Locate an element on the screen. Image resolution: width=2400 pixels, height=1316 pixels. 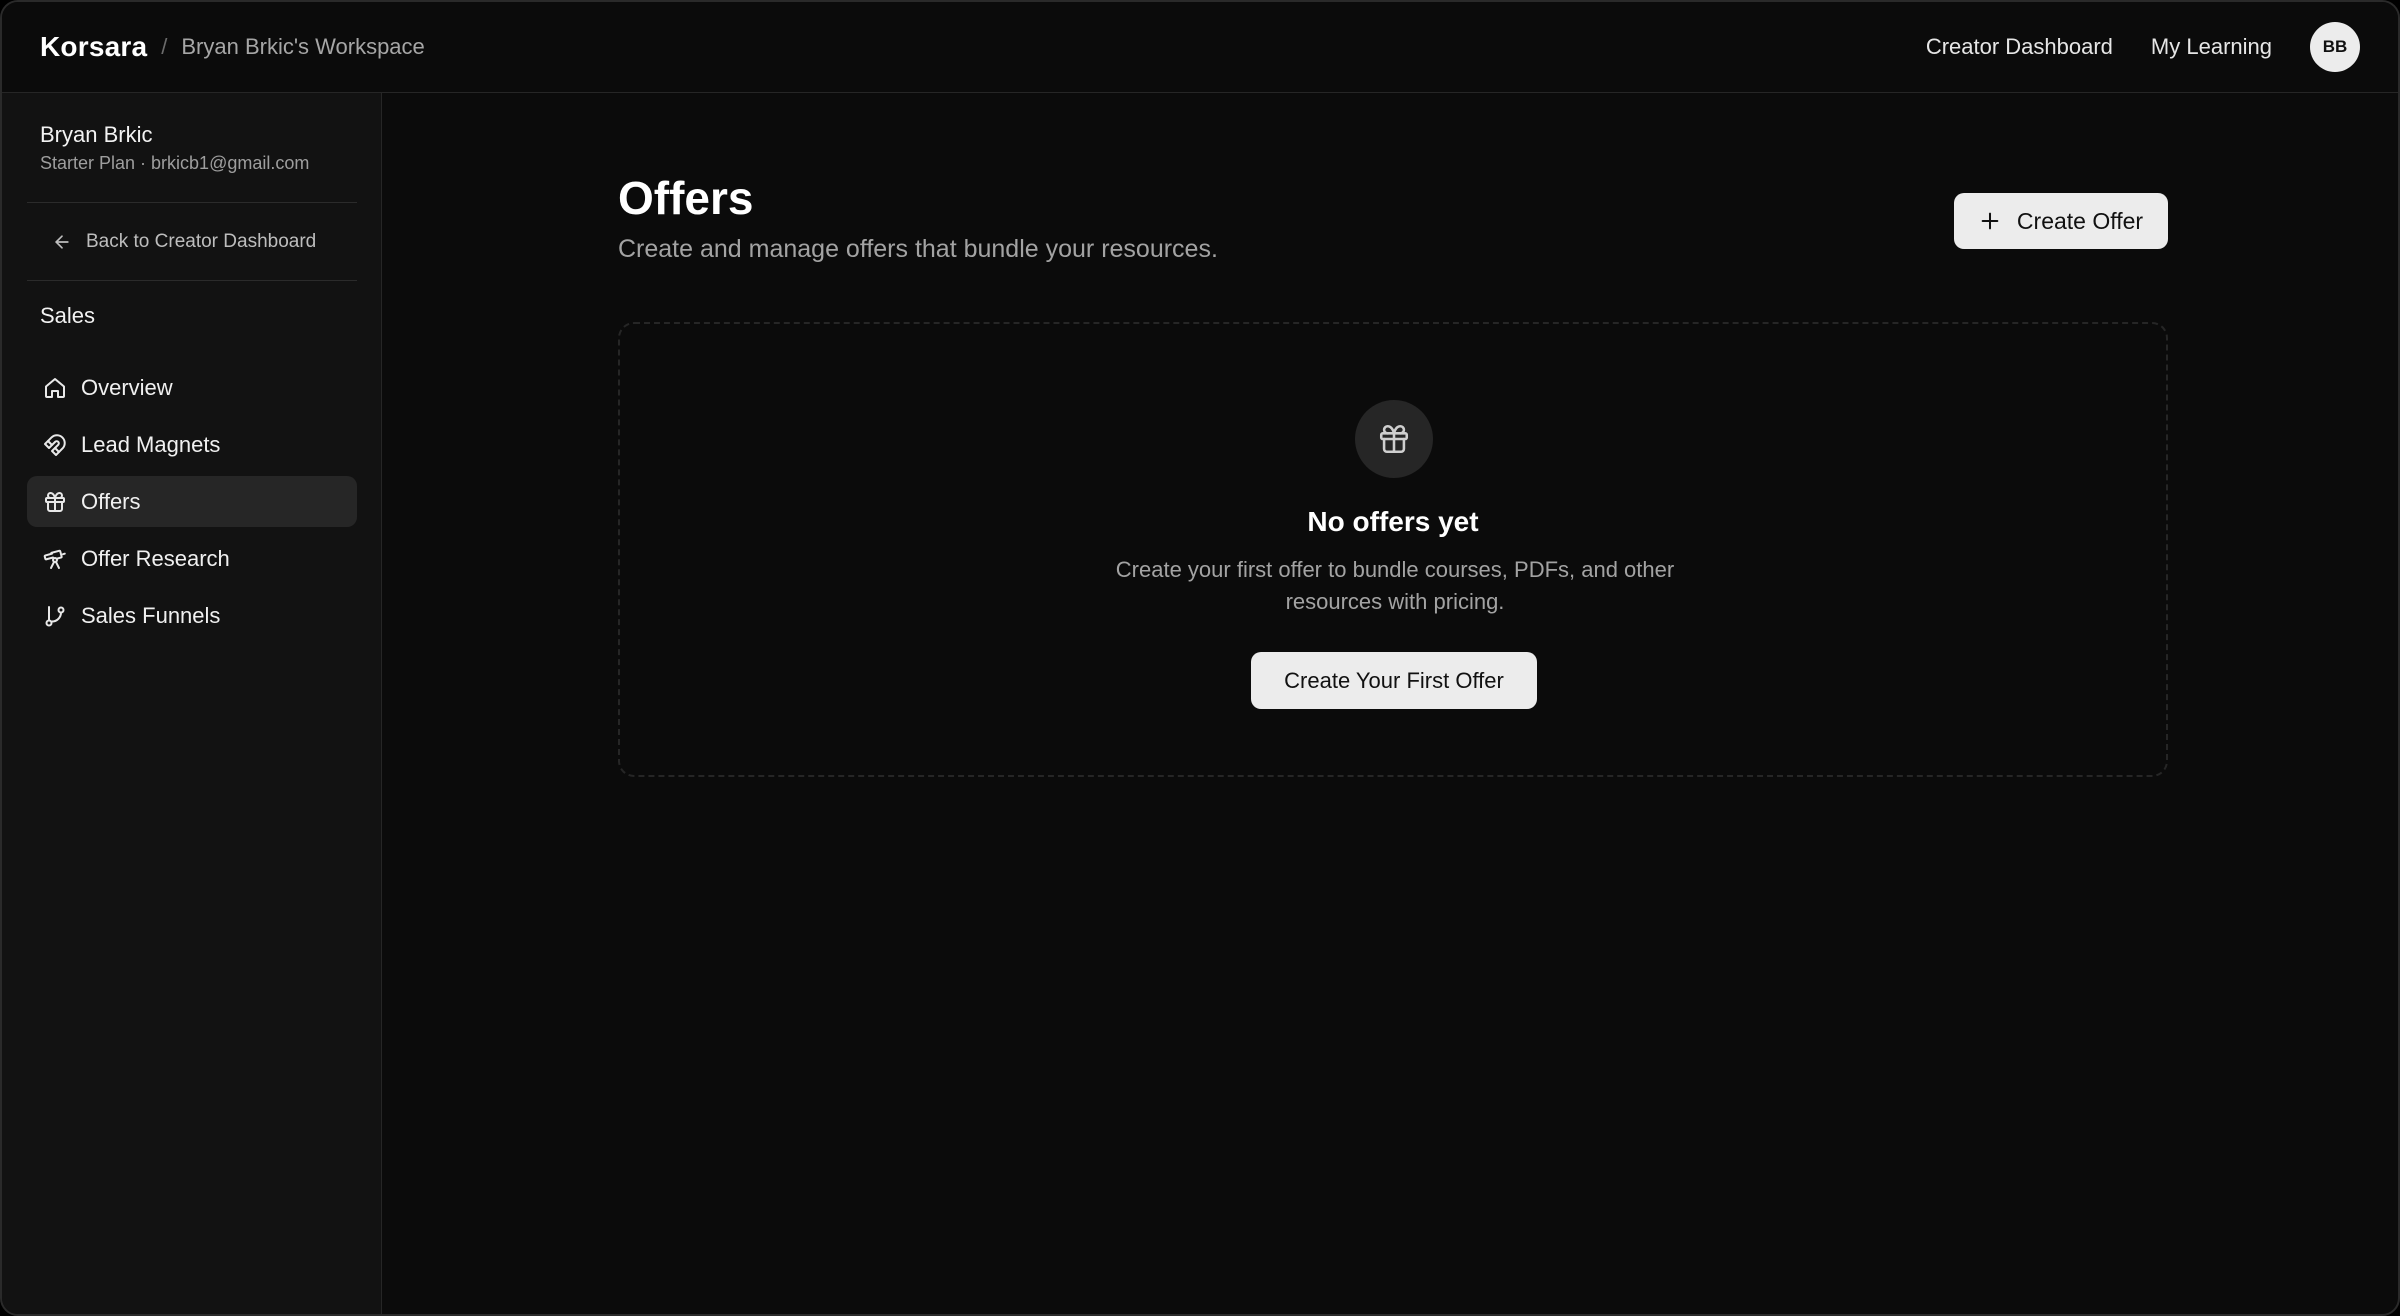
sidebar-item-label: Overview is located at coordinates (127, 387).